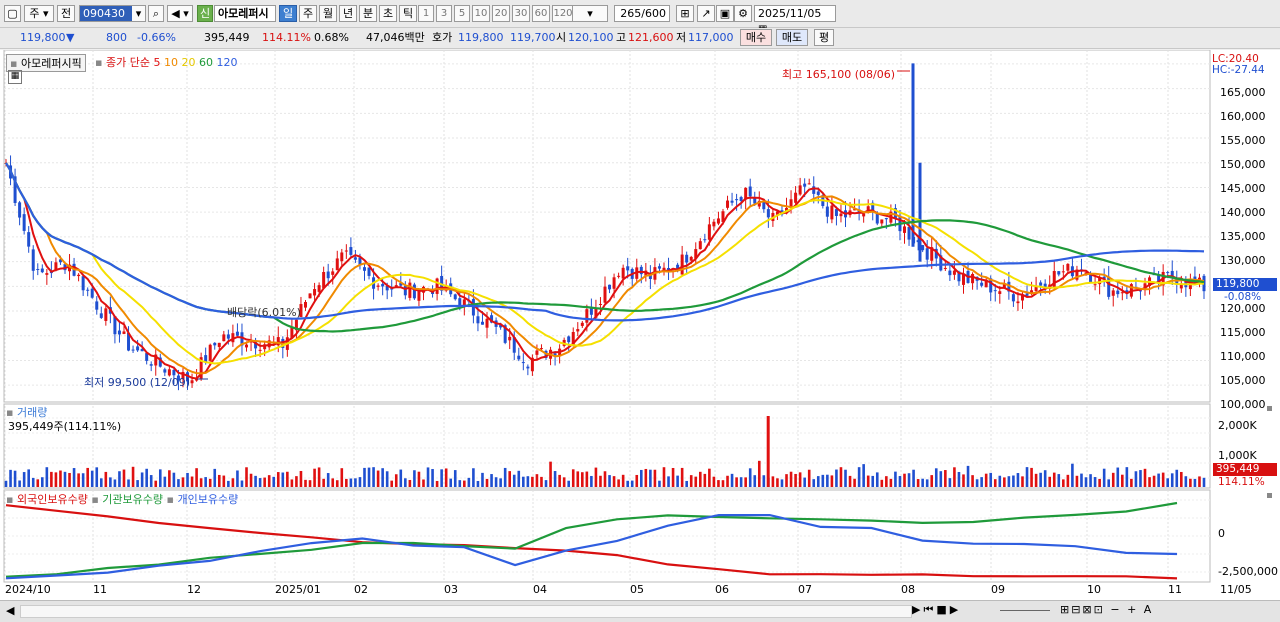 This screenshot has width=1280, height=622. What do you see at coordinates (563, 13) in the screenshot?
I see `minute-button-120: 120` at bounding box center [563, 13].